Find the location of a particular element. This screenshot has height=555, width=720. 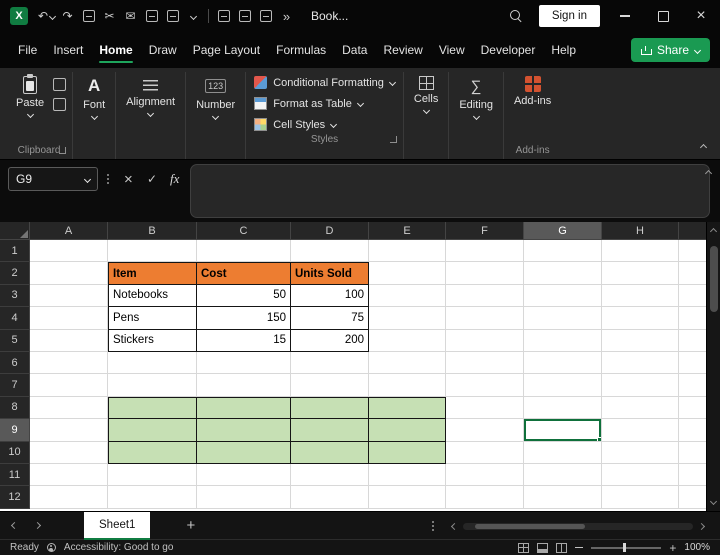

cell-F4 is located at coordinates (485, 318).